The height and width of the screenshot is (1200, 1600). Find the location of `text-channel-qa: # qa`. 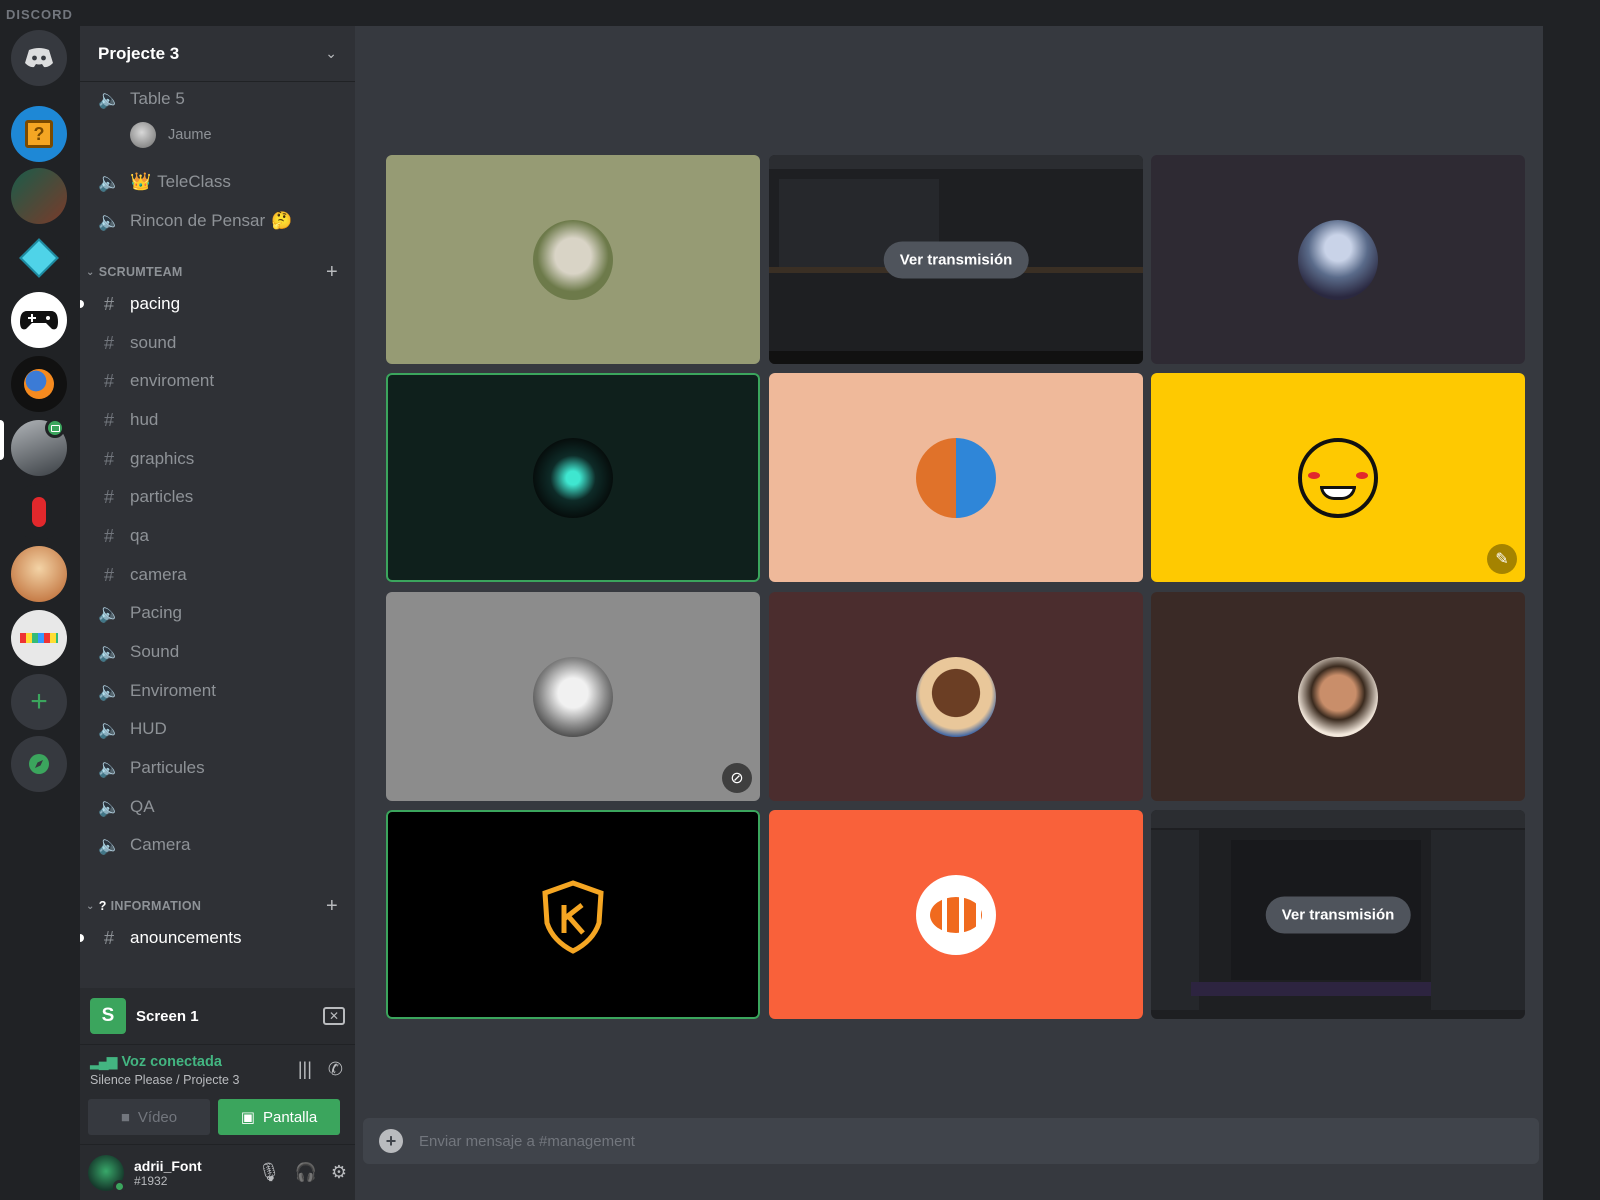

text-channel-qa: # qa is located at coordinates (123, 536).